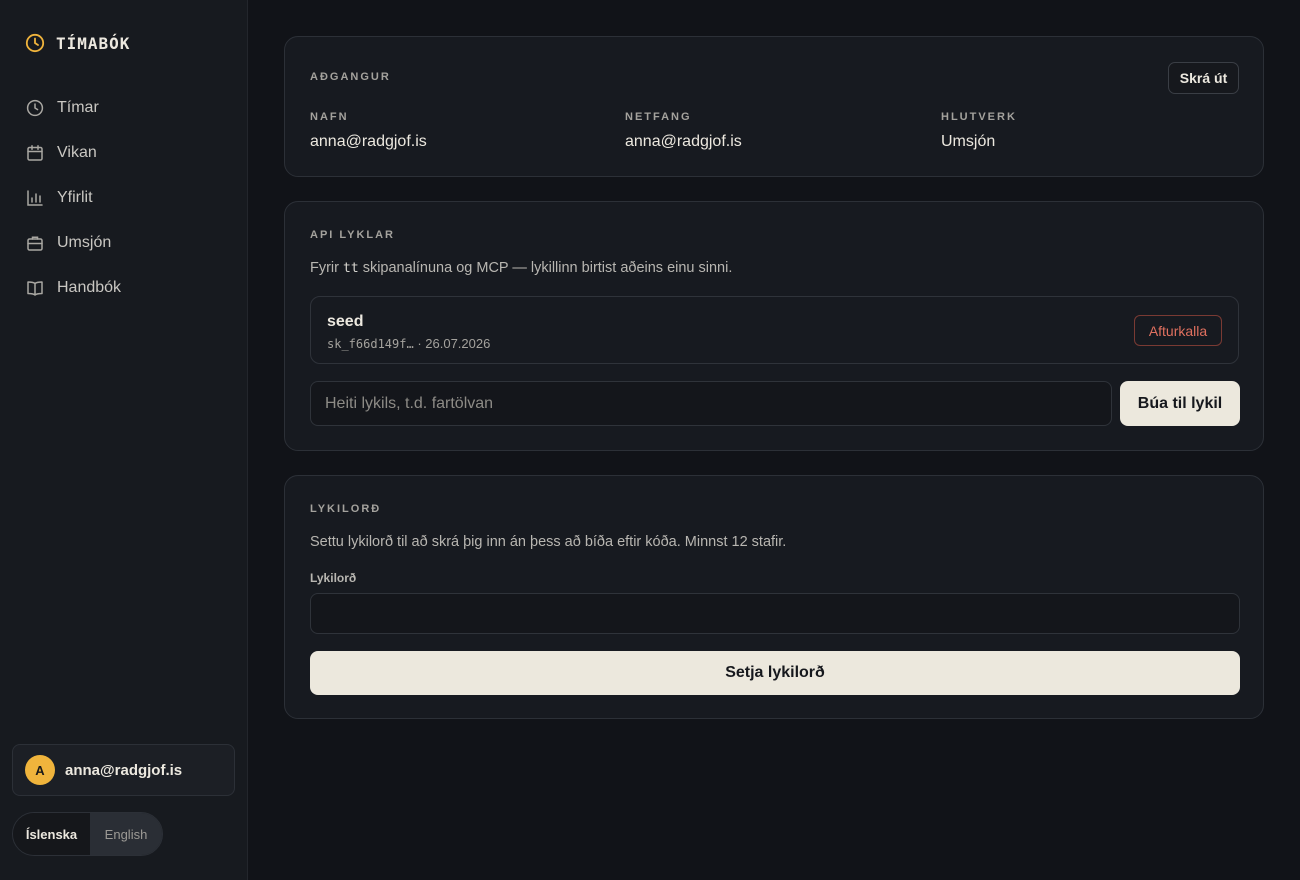 The width and height of the screenshot is (1300, 880). What do you see at coordinates (124, 287) in the screenshot?
I see `sidebar-item-handbok: Handbók` at bounding box center [124, 287].